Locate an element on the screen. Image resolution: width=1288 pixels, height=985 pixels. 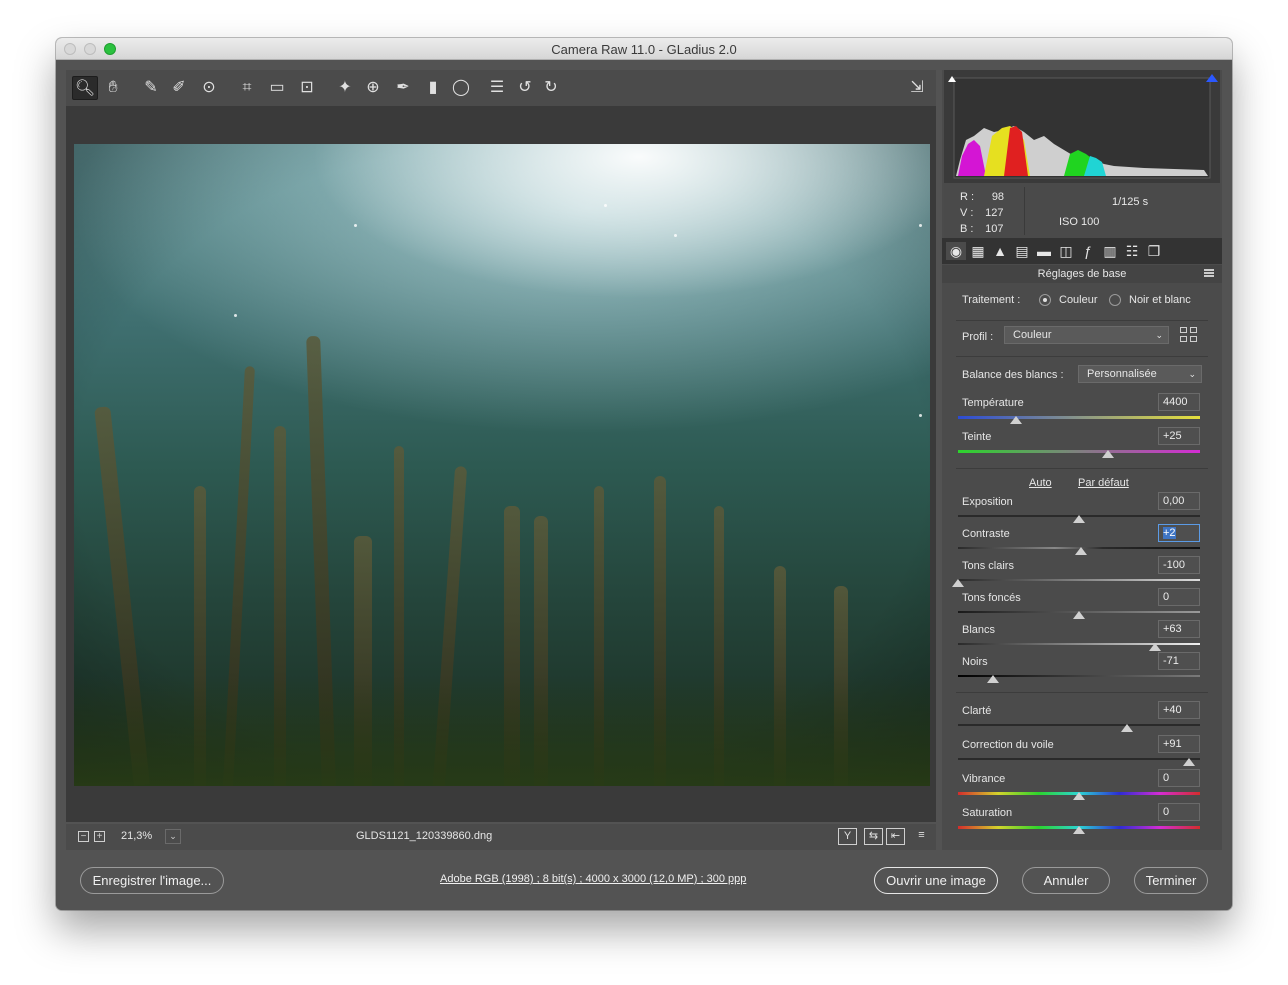
saturation-value: 0 is located at coordinates (1179, 812).